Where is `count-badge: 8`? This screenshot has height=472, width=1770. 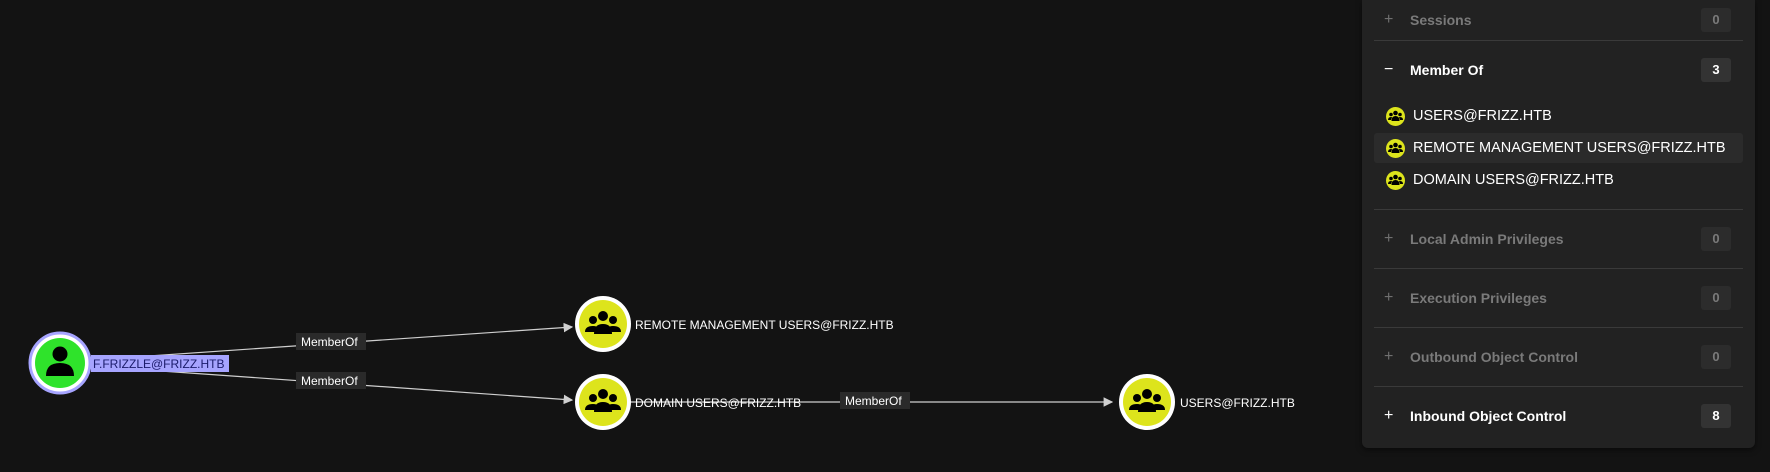 count-badge: 8 is located at coordinates (1716, 416).